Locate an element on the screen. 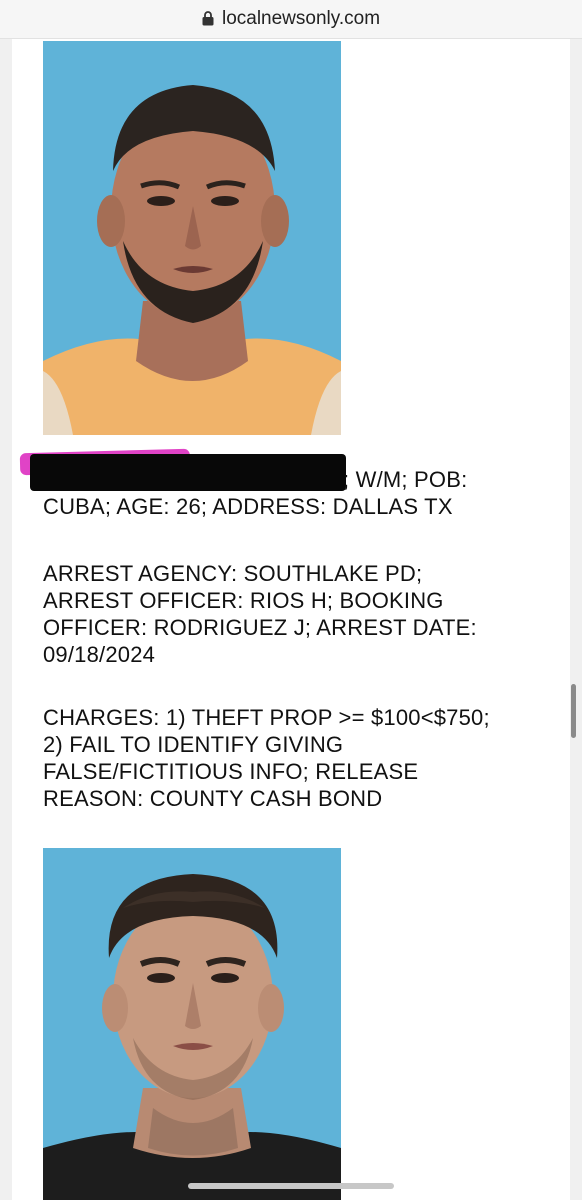  address-bar: localnewsonly.com is located at coordinates (291, 19).